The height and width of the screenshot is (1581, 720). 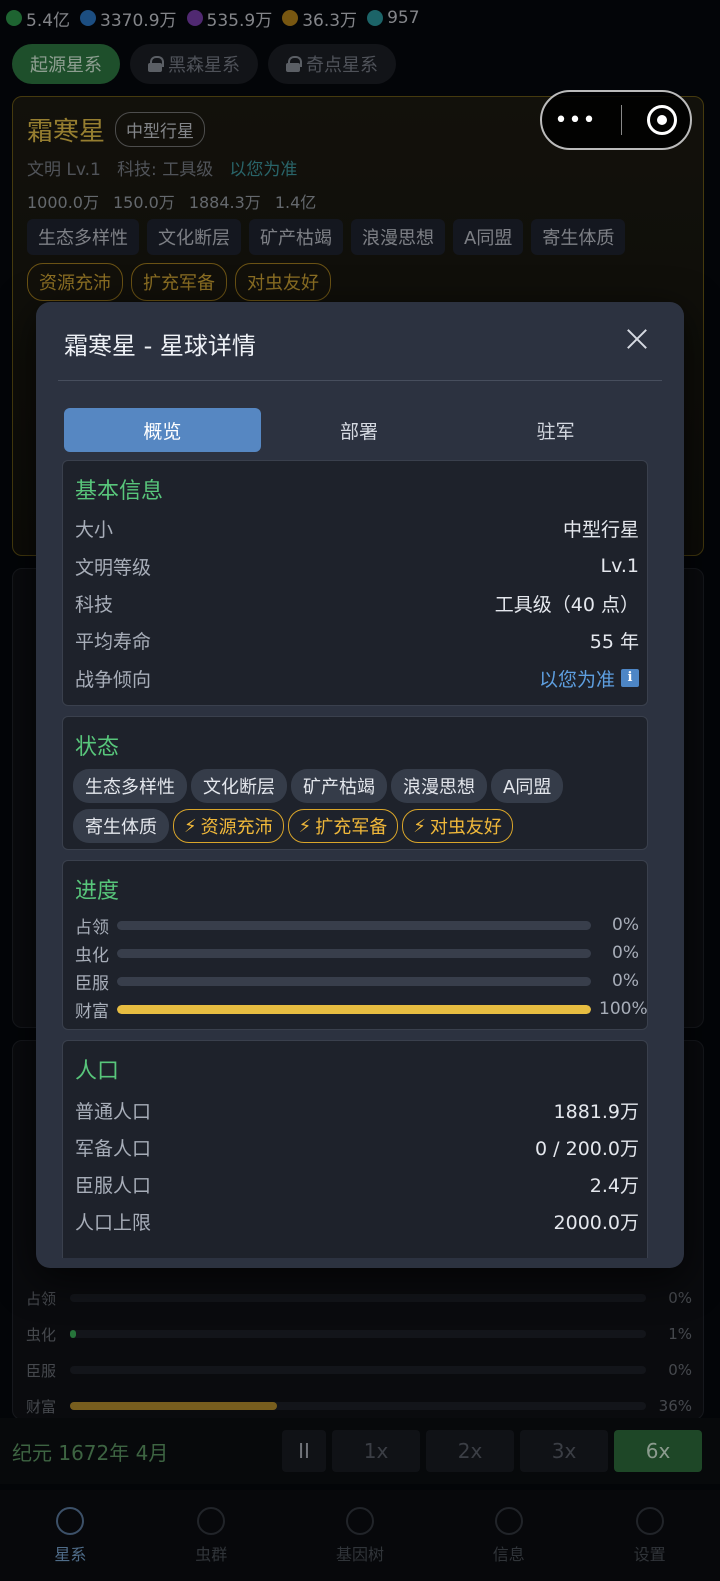 What do you see at coordinates (662, 120) in the screenshot?
I see `close-miniprogram-icon` at bounding box center [662, 120].